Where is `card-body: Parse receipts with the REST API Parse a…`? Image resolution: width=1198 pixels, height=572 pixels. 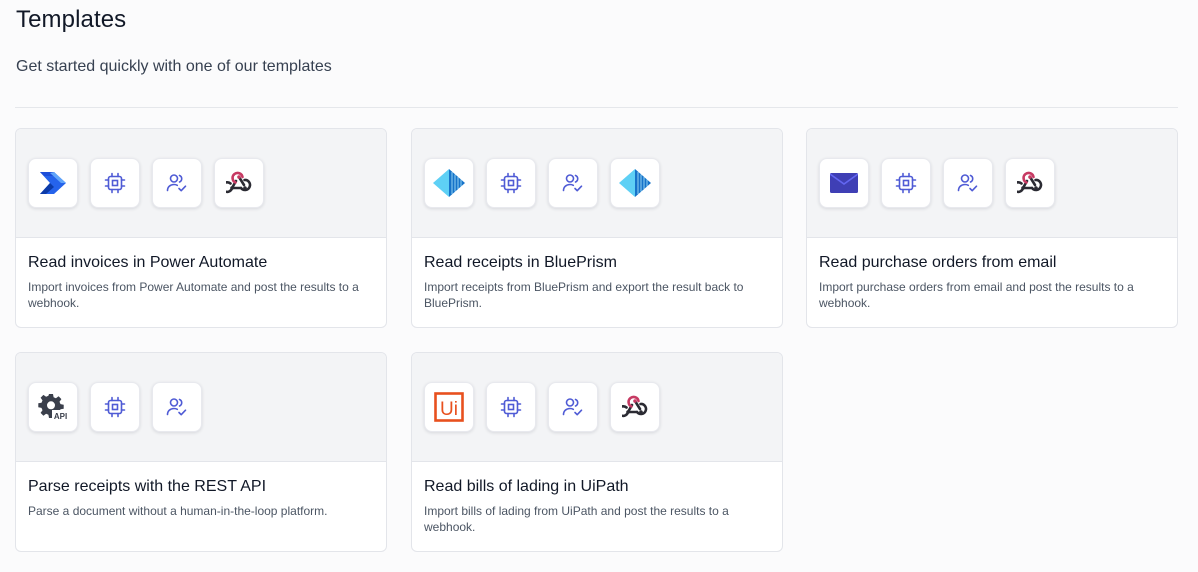 card-body: Parse receipts with the REST API Parse a… is located at coordinates (201, 490).